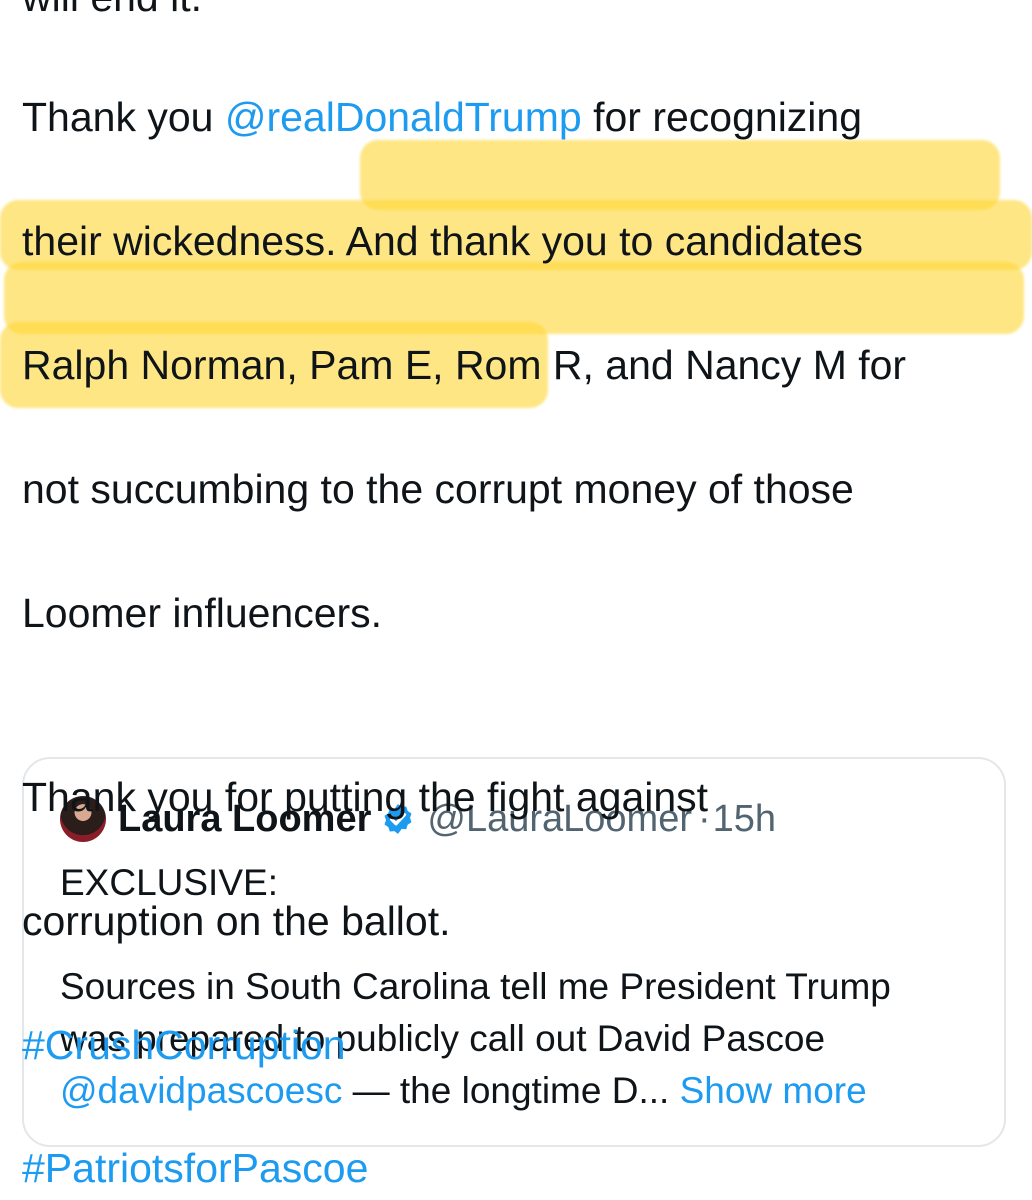 This screenshot has width=1032, height=1200. Describe the element at coordinates (722, 117) in the screenshot. I see `tweet-text: for recognizing` at that location.